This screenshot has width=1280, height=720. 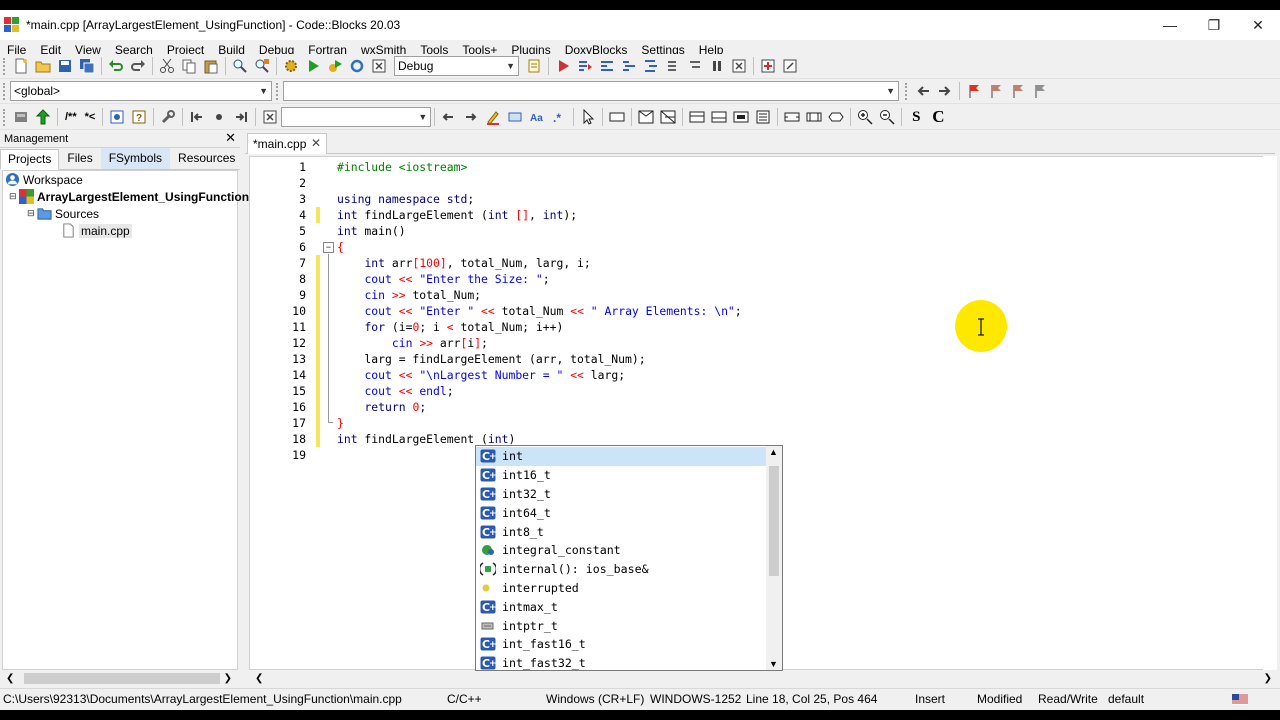 I want to click on tree-project: ⊟ ArrayLargestElement_UsingFunction, so click(x=129, y=196).